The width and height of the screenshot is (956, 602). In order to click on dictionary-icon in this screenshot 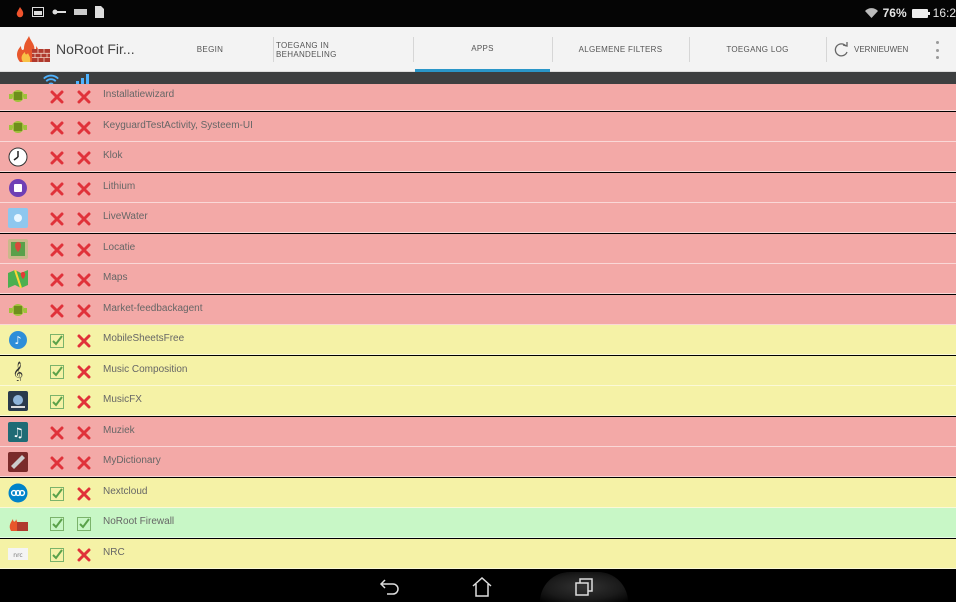, I will do `click(18, 462)`.